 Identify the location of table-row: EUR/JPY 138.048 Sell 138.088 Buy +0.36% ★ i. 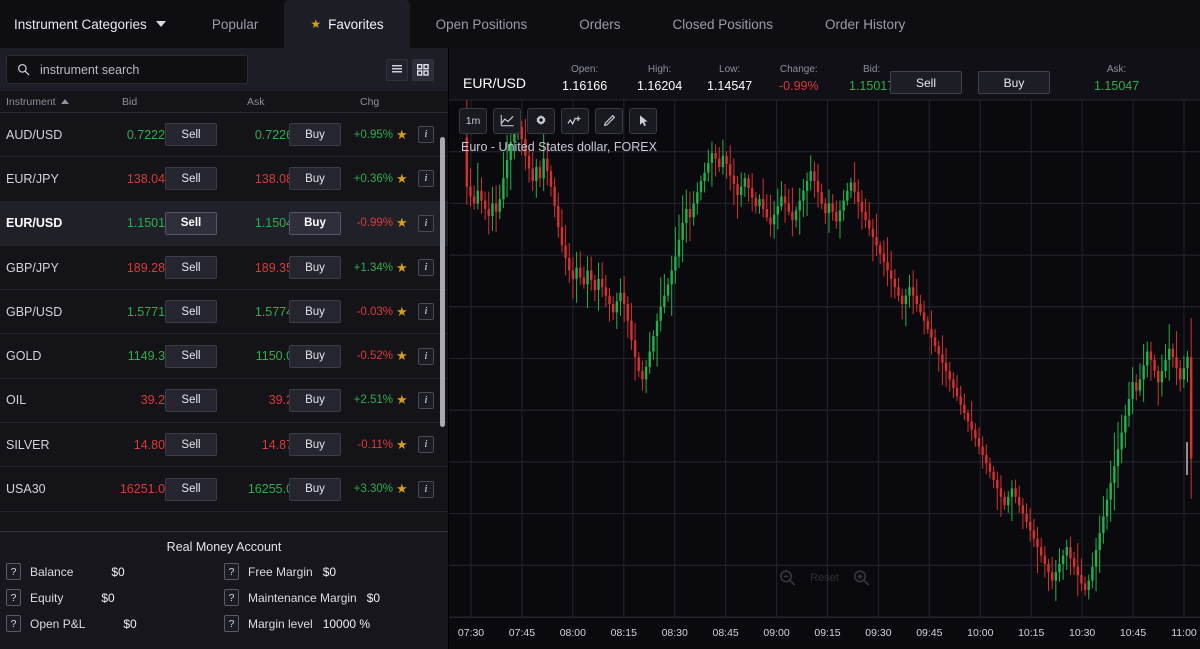
(224, 179).